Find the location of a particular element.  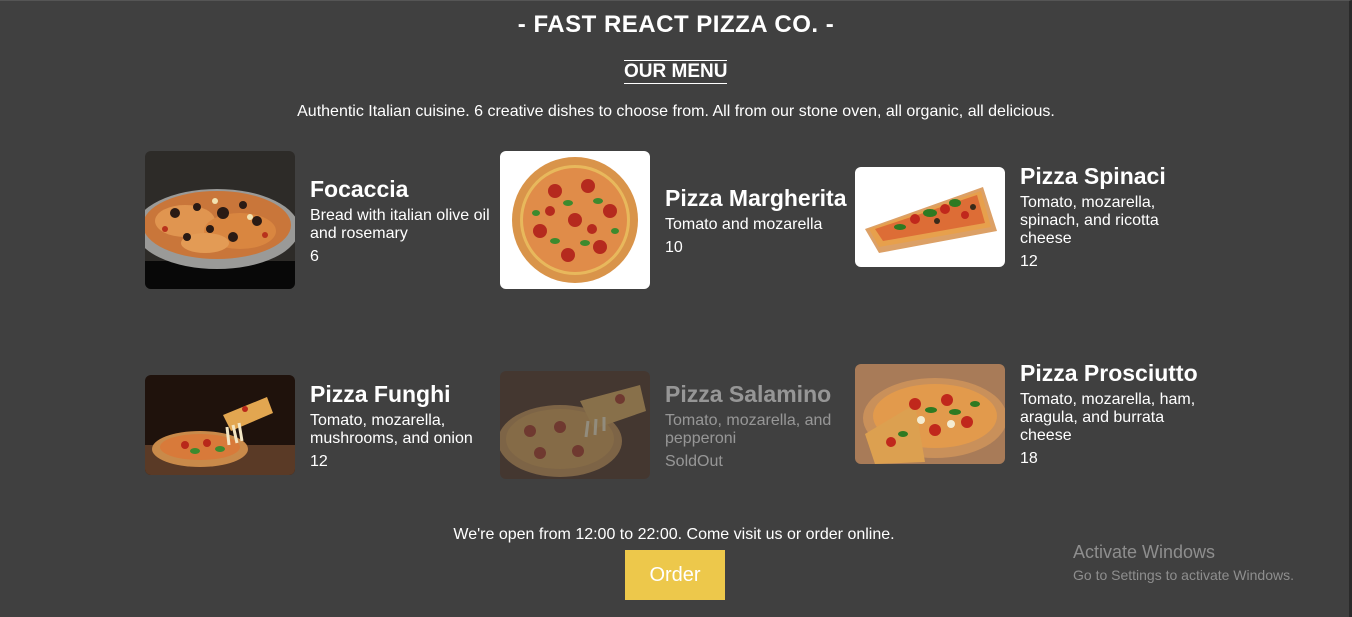

menu-title: OUR MENU is located at coordinates (676, 72).